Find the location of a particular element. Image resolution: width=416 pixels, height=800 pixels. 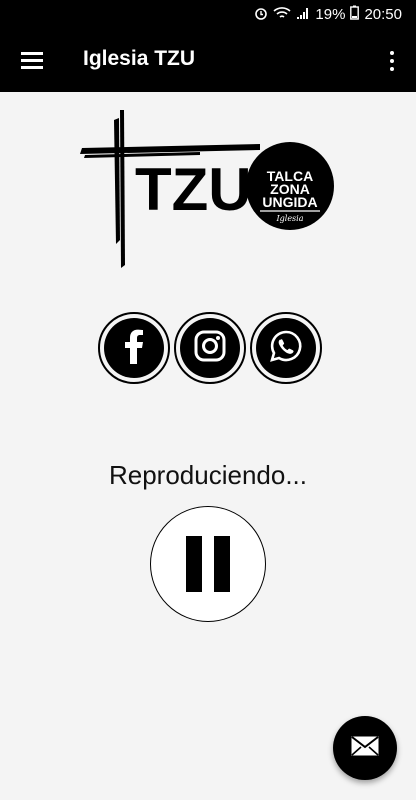

clock-time: 20:50 is located at coordinates (383, 14).